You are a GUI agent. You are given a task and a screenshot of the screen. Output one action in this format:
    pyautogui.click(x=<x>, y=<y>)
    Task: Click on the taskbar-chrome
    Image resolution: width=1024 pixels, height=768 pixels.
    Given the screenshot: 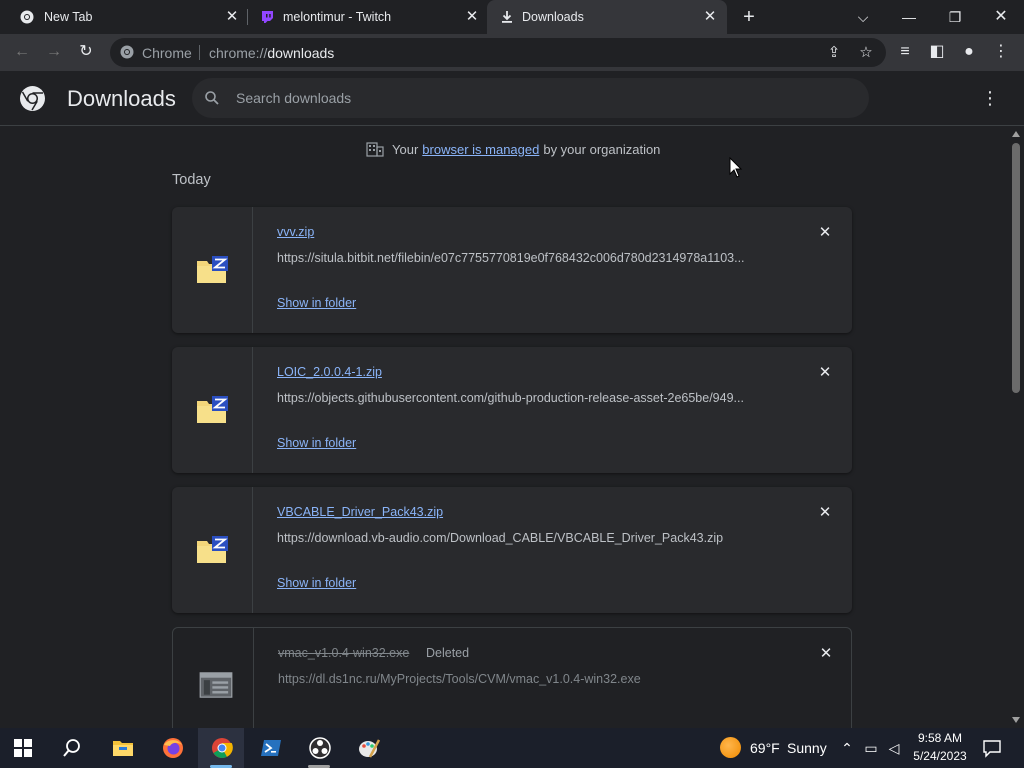 What is the action you would take?
    pyautogui.click(x=221, y=748)
    